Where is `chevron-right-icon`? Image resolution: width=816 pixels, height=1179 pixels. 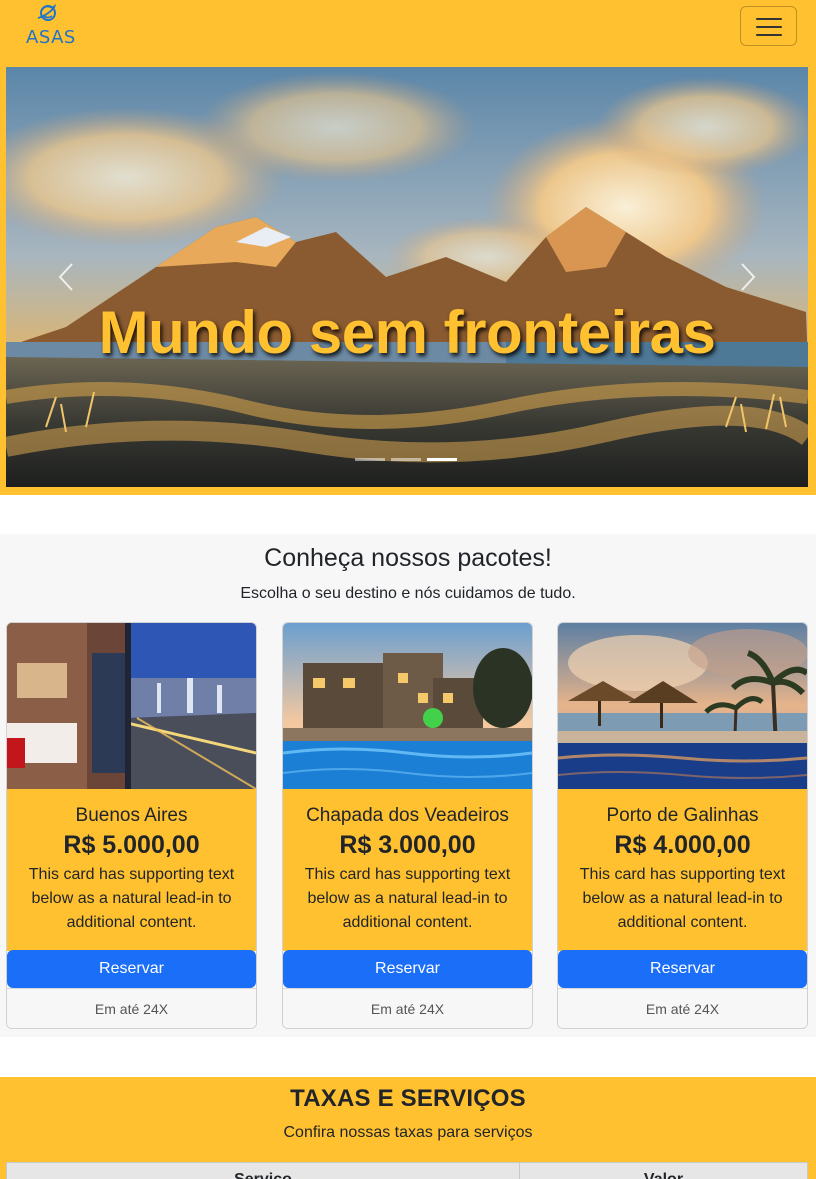 chevron-right-icon is located at coordinates (748, 277).